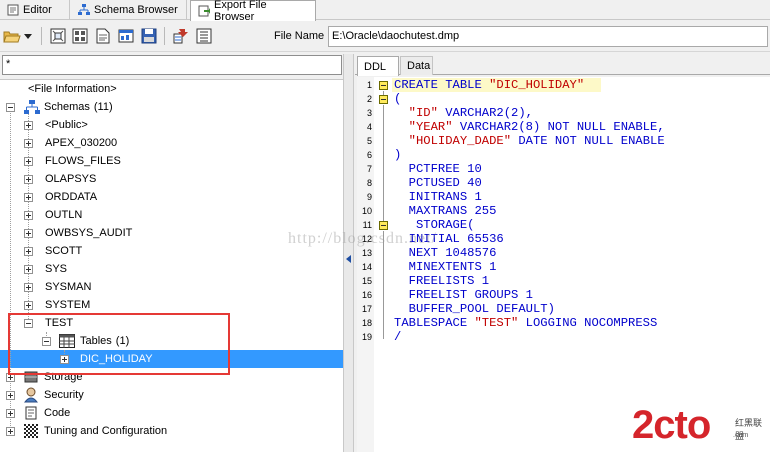 This screenshot has height=452, width=770. What do you see at coordinates (70, 179) in the screenshot?
I see `schema-item: OLAPSYS` at bounding box center [70, 179].